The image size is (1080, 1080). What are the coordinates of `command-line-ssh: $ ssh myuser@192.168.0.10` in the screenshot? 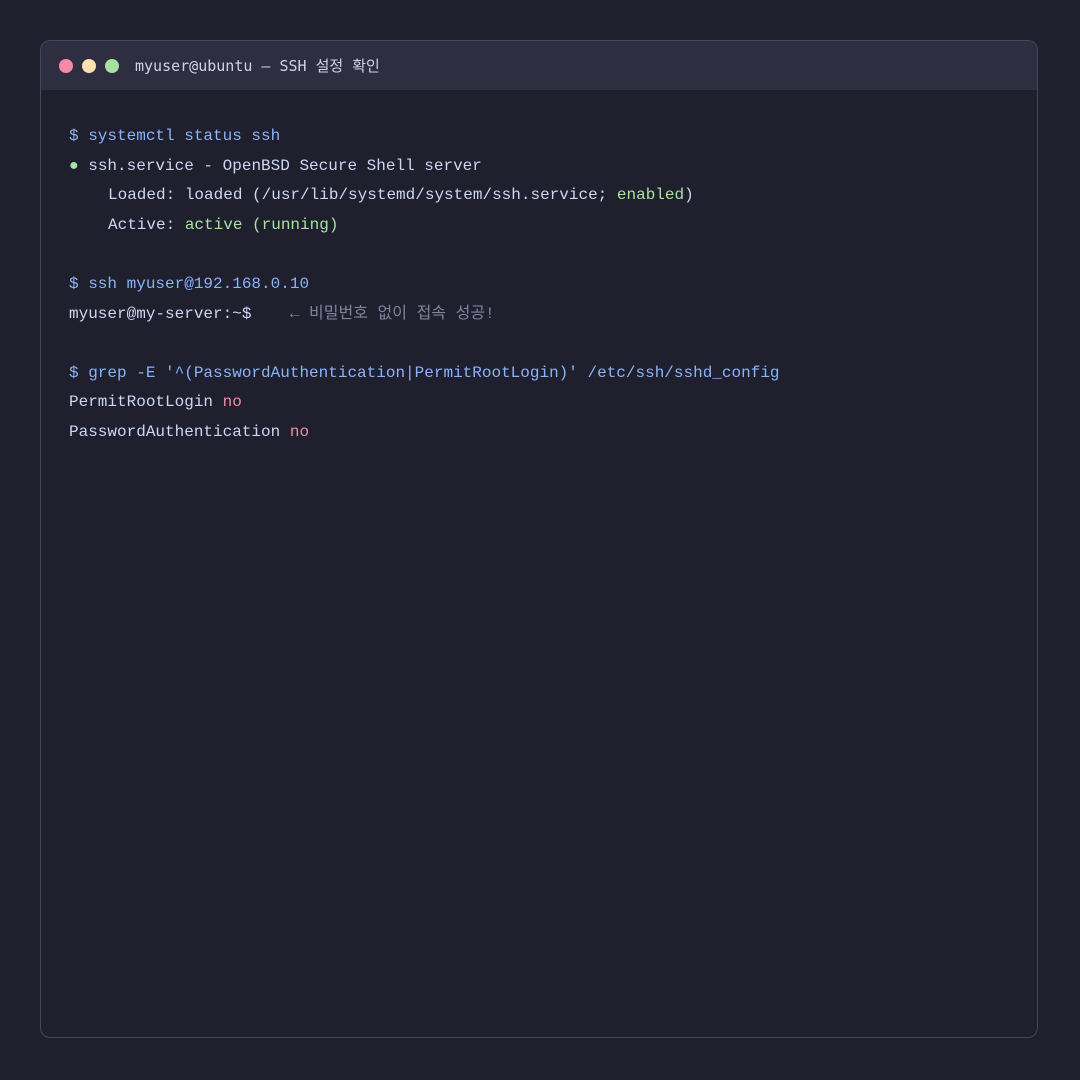 It's located at (189, 283).